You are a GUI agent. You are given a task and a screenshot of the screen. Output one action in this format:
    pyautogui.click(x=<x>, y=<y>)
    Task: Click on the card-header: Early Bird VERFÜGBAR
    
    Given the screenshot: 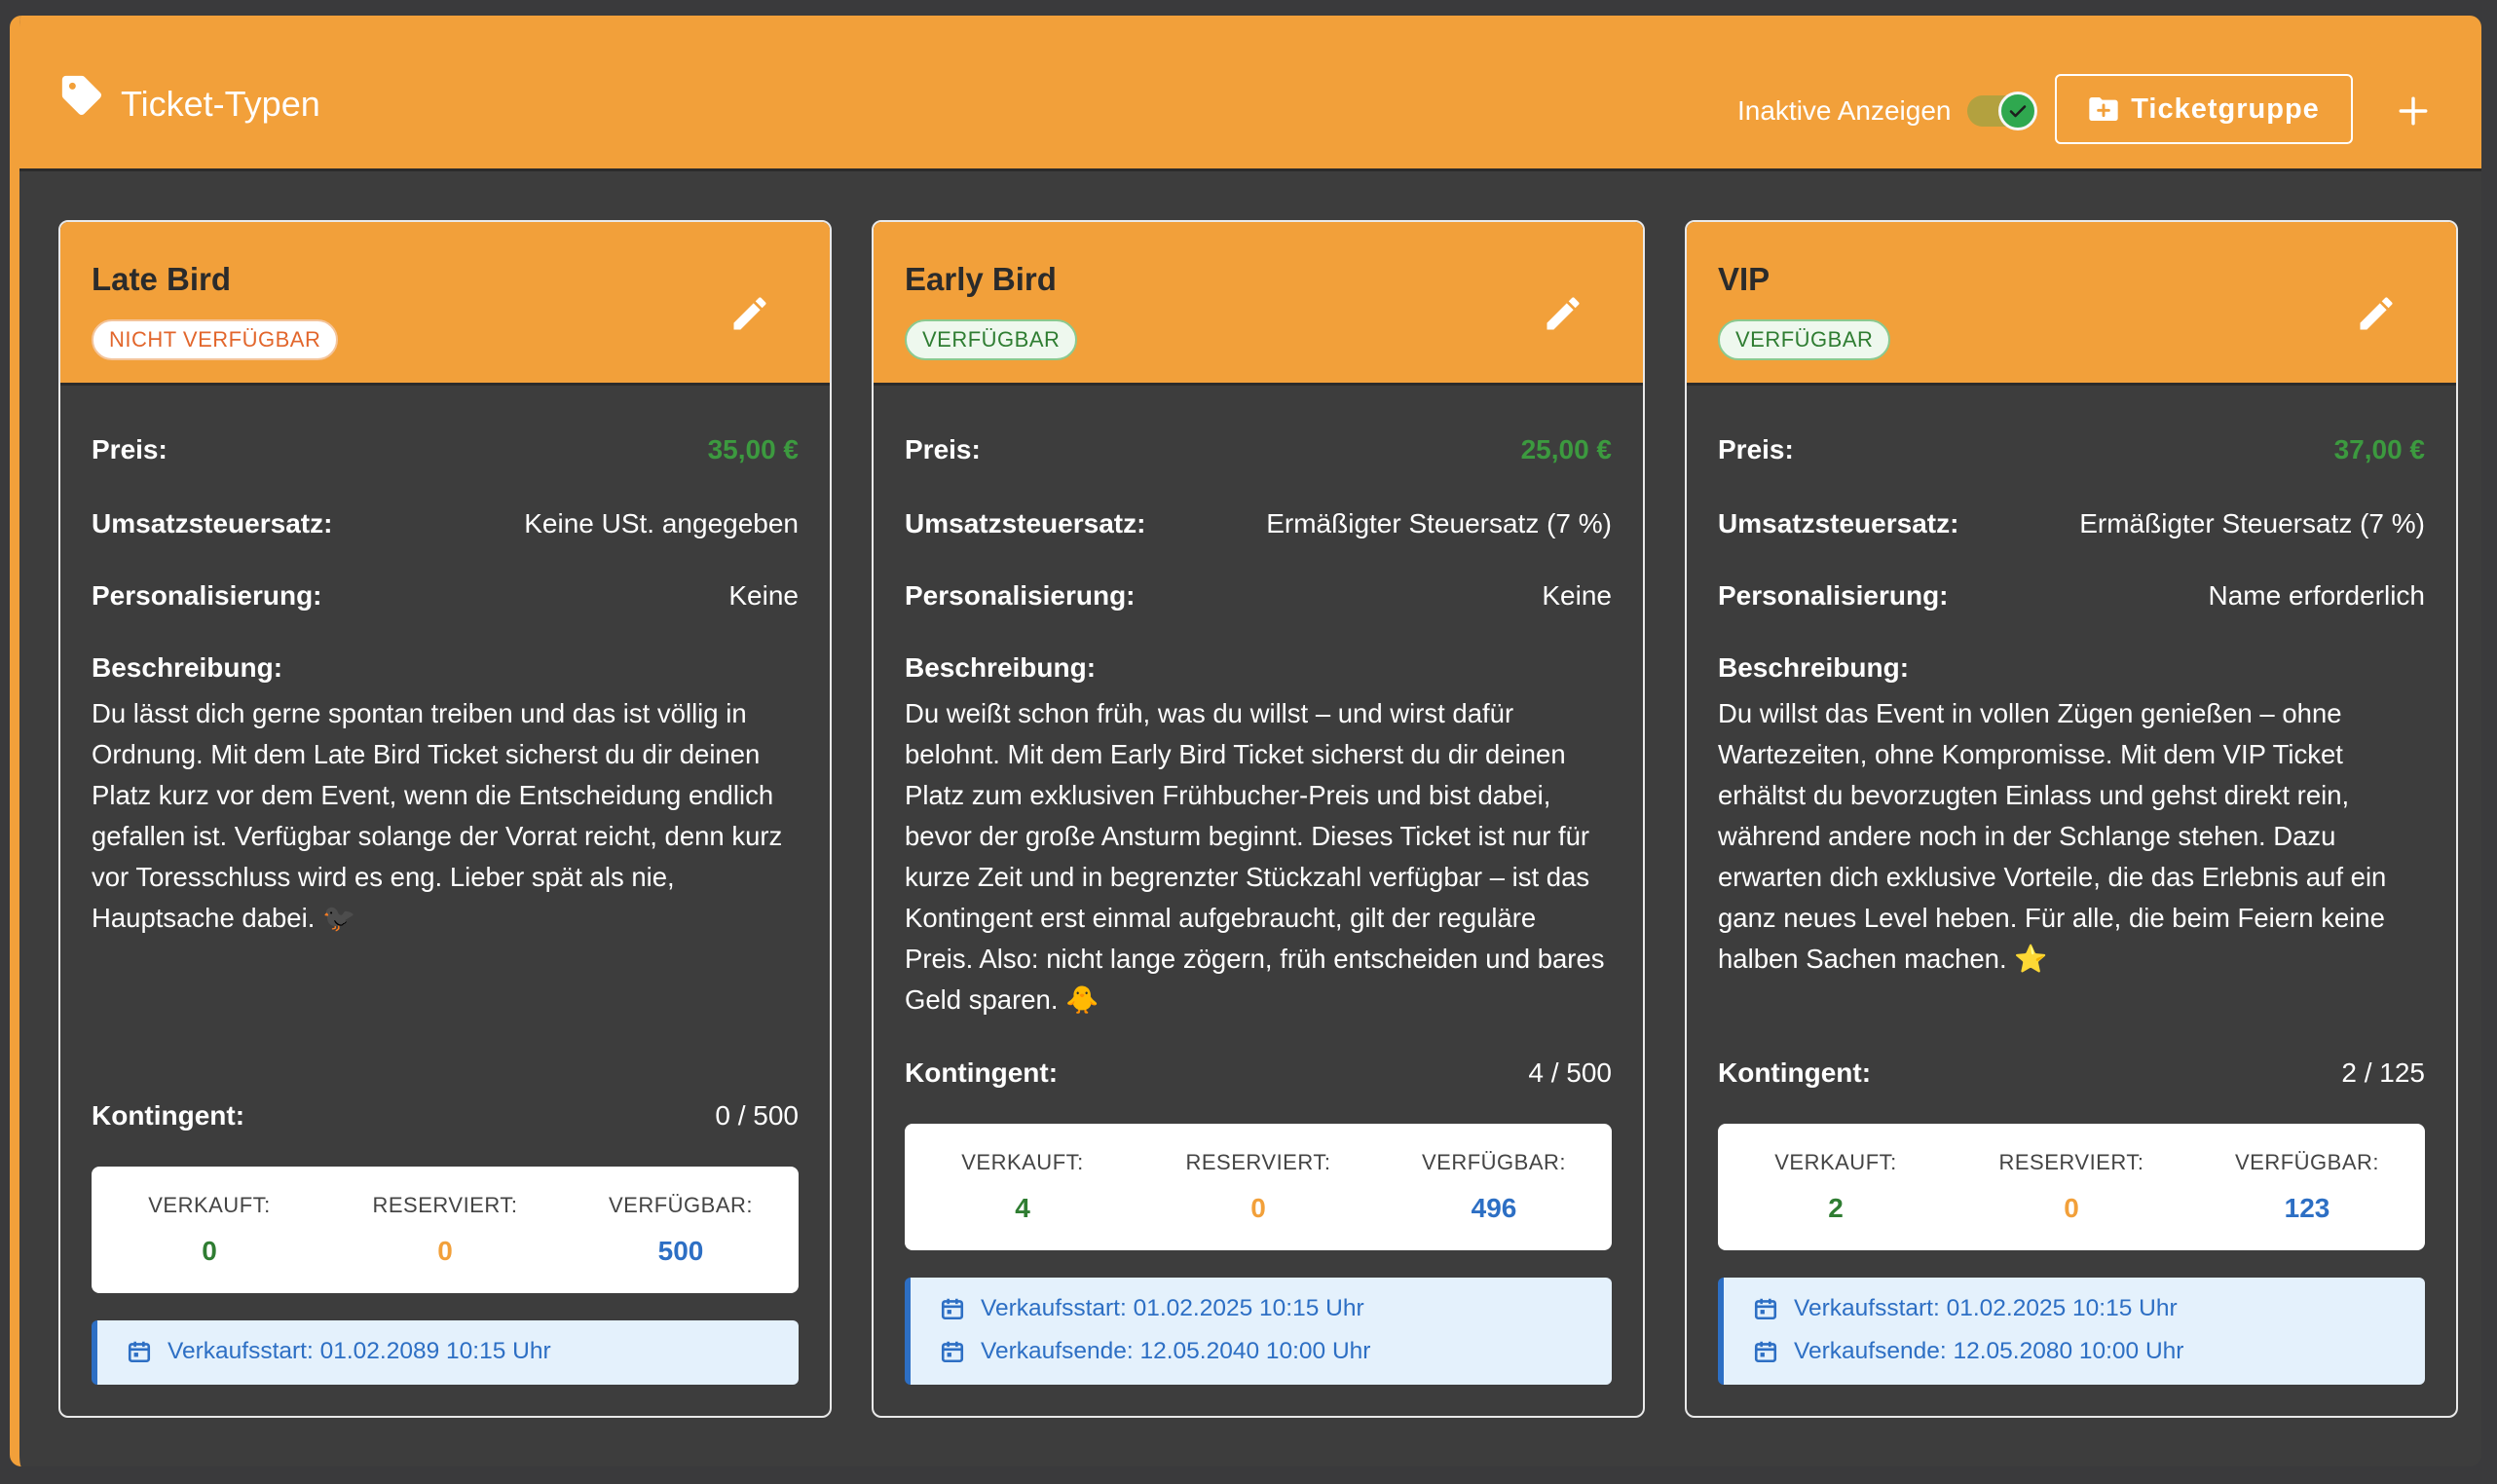 What is the action you would take?
    pyautogui.click(x=1258, y=304)
    